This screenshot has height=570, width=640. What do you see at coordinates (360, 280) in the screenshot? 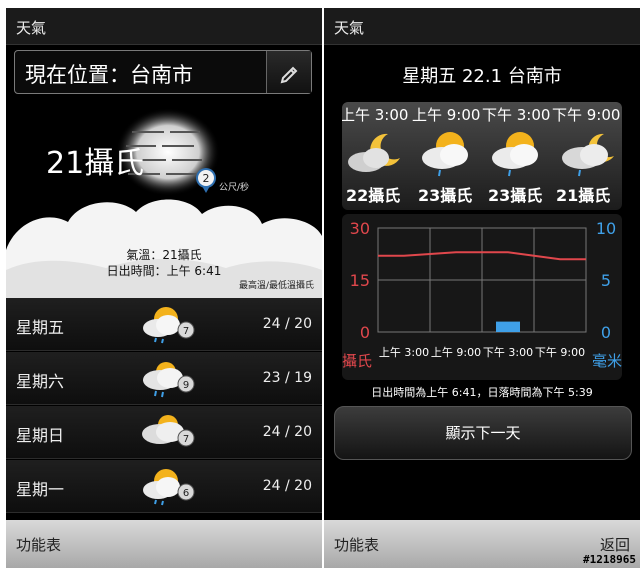
I see `left-axis-tick: 15` at bounding box center [360, 280].